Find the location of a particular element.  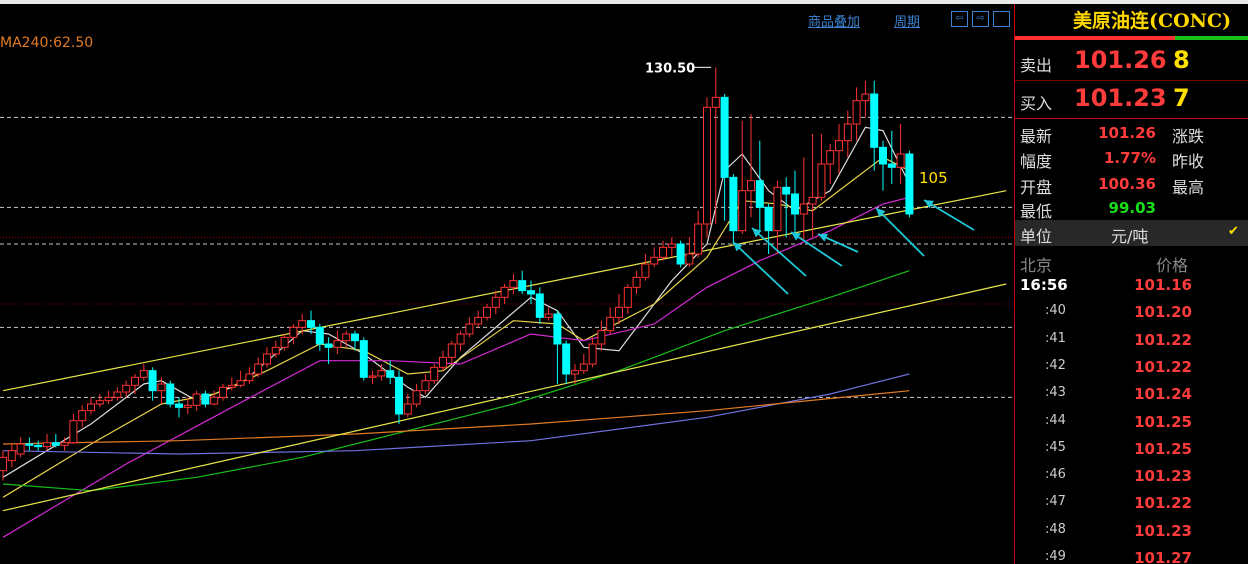

tick-time: :47 is located at coordinates (1055, 502).